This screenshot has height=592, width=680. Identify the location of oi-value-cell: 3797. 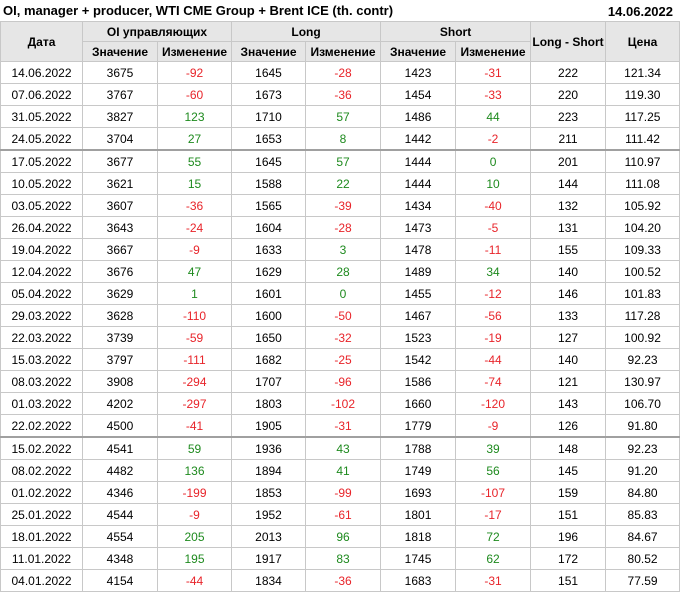
(120, 359).